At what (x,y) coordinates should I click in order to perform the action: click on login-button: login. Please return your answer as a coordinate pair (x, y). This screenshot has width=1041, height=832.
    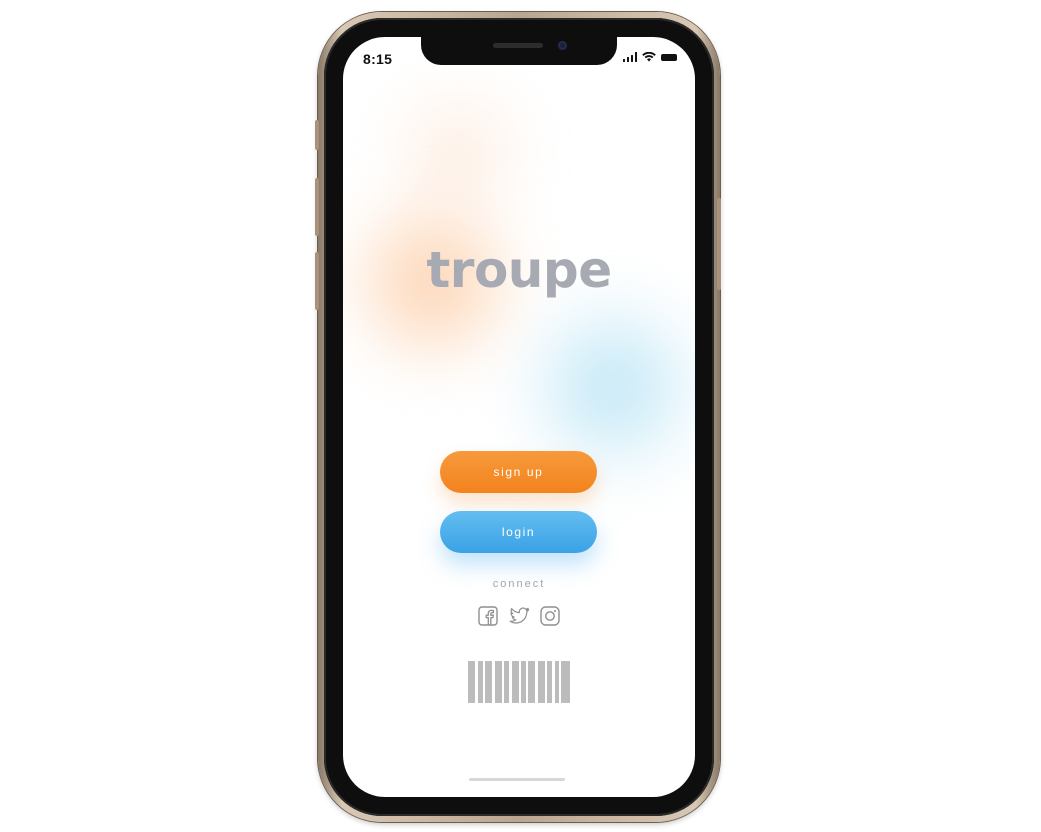
    Looking at the image, I should click on (518, 532).